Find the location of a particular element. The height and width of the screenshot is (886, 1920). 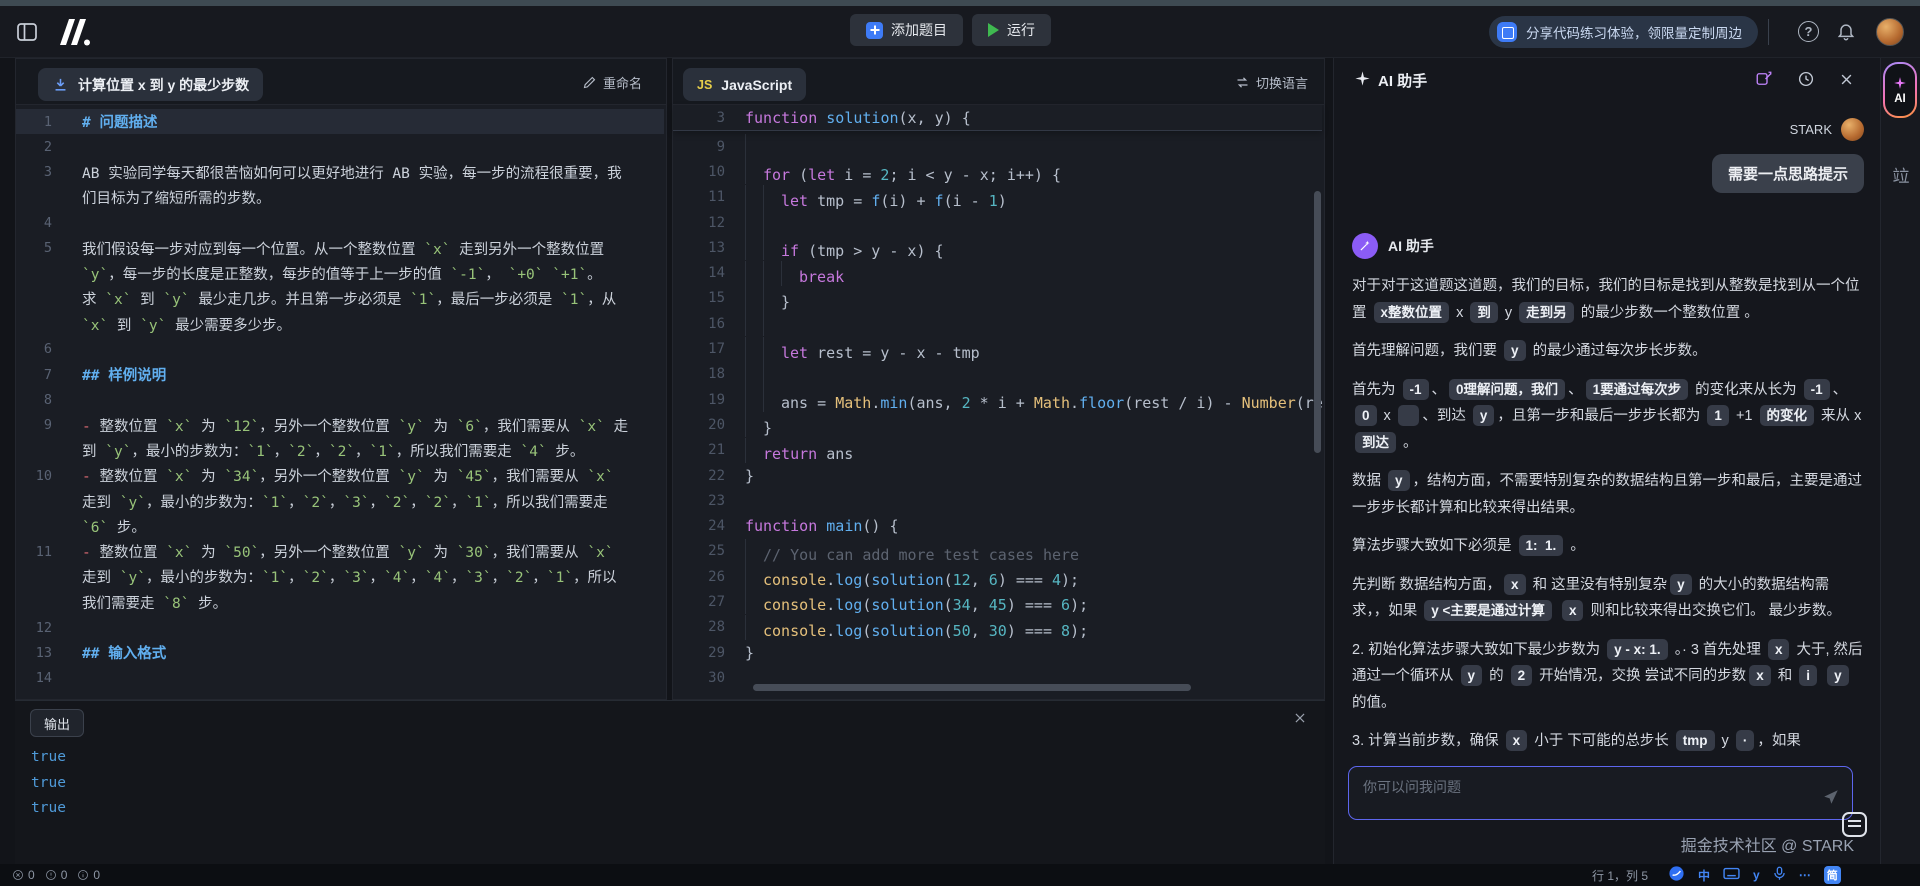

app-logo is located at coordinates (74, 32).